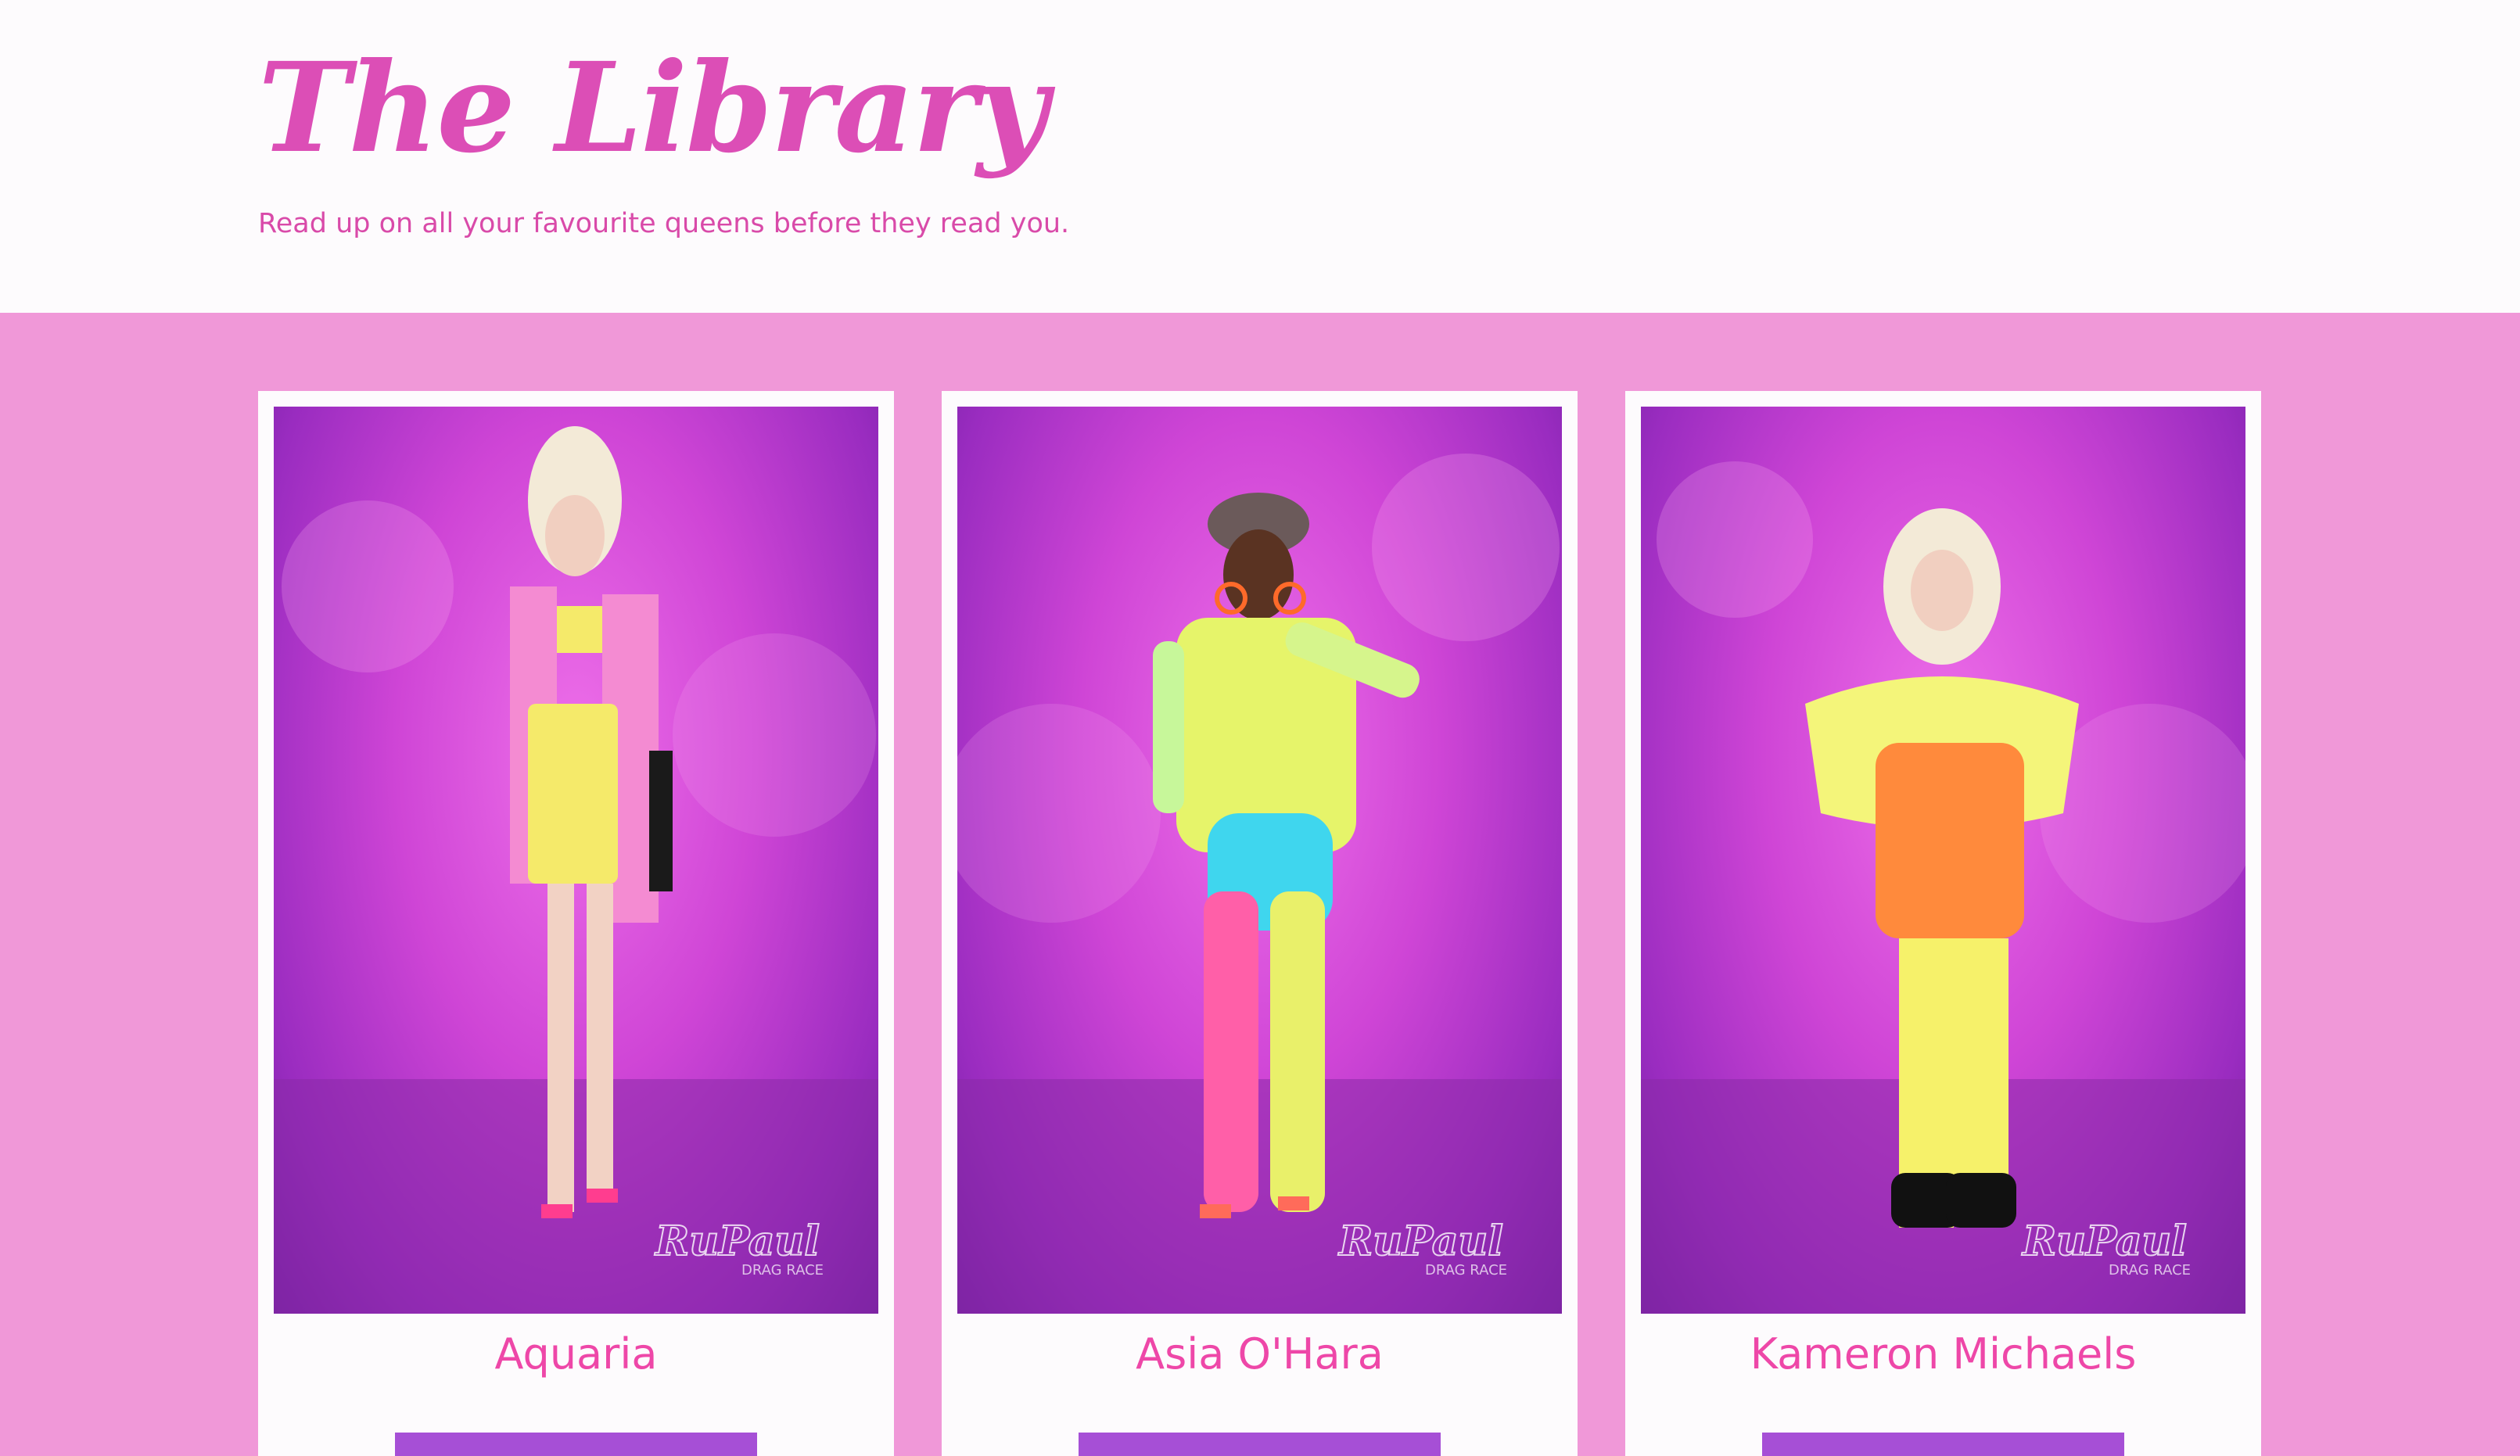  What do you see at coordinates (1260, 1354) in the screenshot?
I see `queen-name: Asia O'Hara` at bounding box center [1260, 1354].